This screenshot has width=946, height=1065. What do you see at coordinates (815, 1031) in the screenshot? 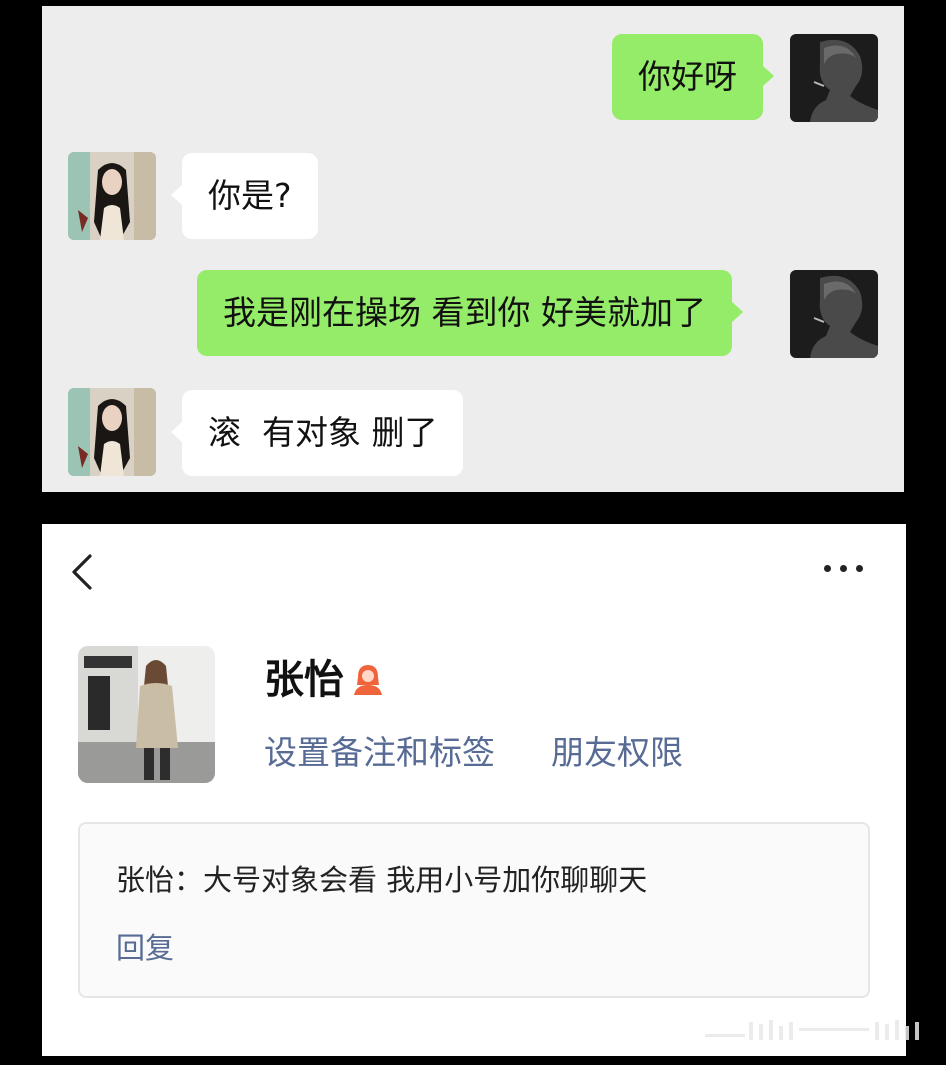
I see `watermark` at bounding box center [815, 1031].